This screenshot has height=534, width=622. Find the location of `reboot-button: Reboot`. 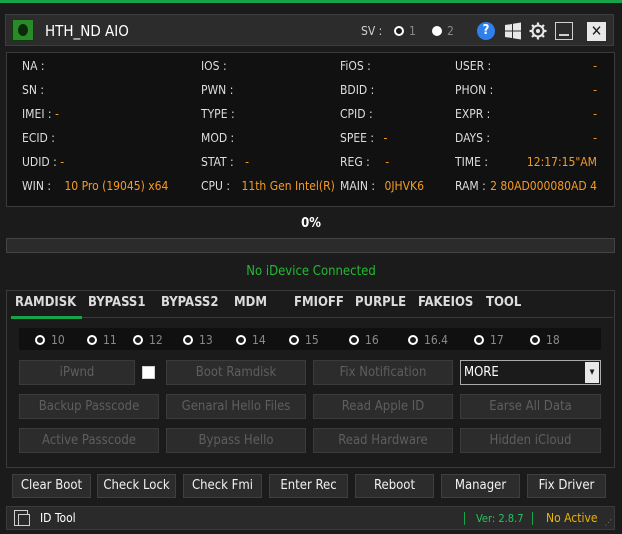

reboot-button: Reboot is located at coordinates (394, 486).